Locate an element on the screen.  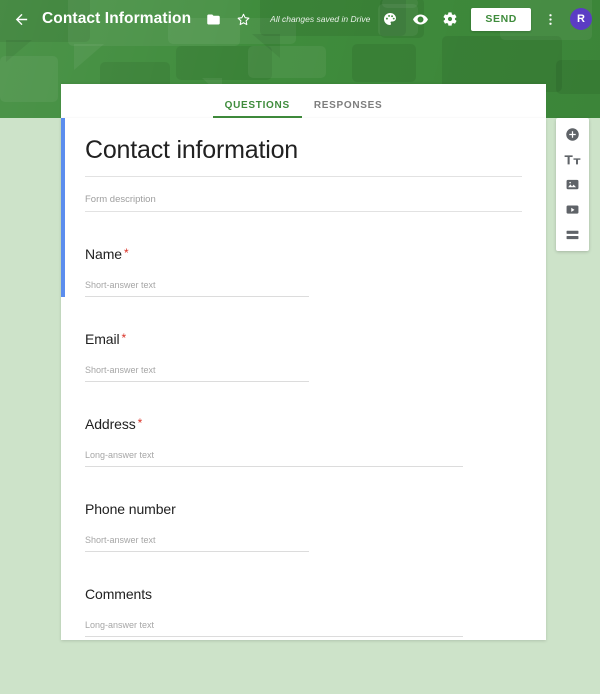
question-item: Phone number Short-answer text is located at coordinates (303, 509).